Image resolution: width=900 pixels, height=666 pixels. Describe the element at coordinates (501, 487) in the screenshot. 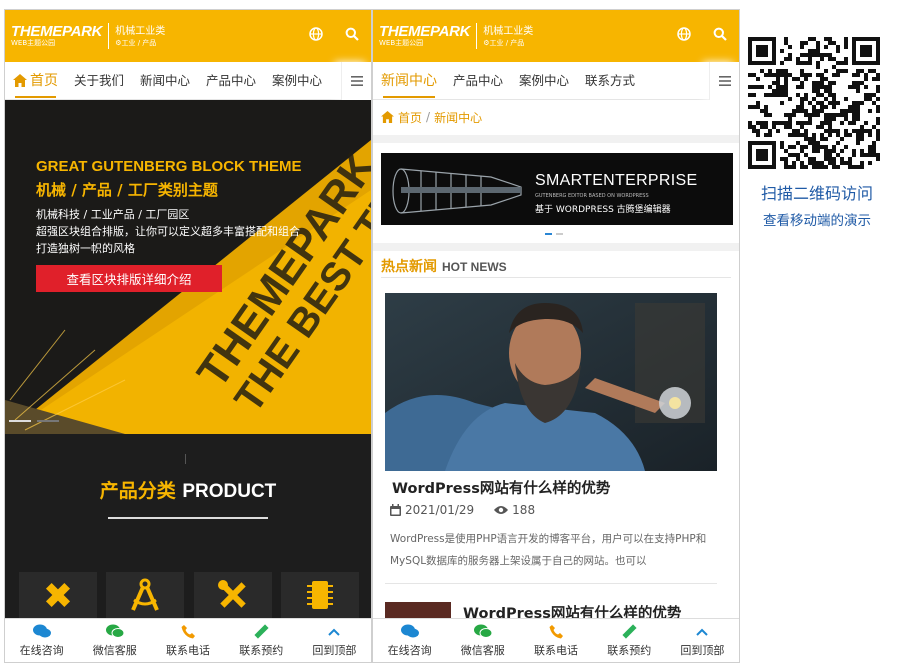

I see `news-title: WordPress网站有什么样的优势` at that location.